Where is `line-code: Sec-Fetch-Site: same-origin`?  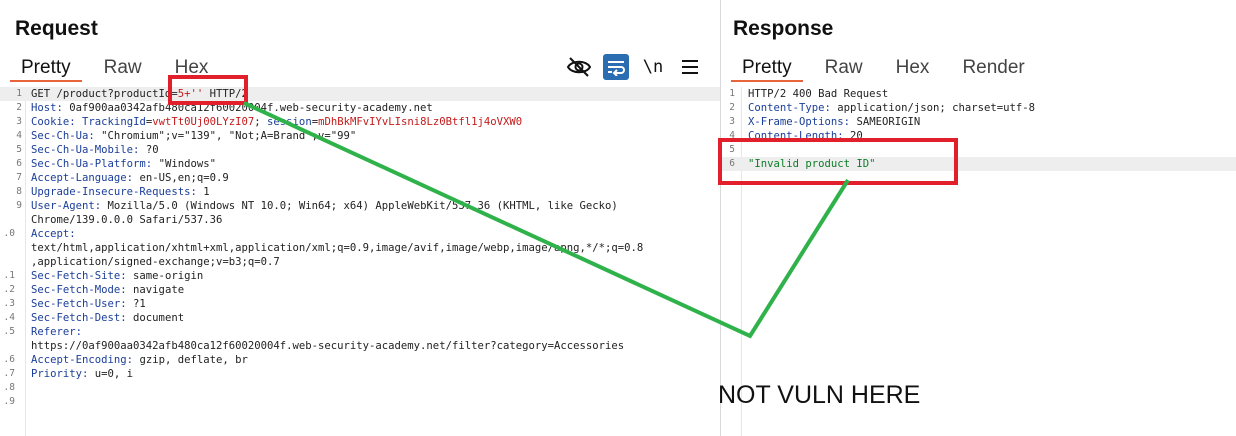
line-code: Sec-Fetch-Site: same-origin is located at coordinates (117, 276).